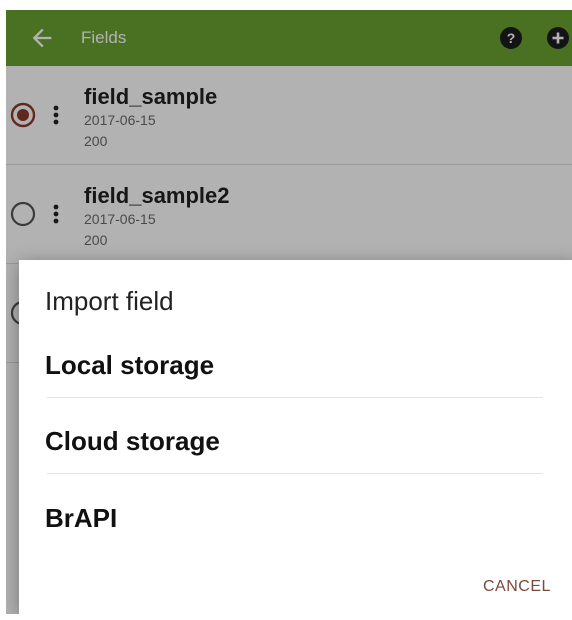  I want to click on option-local-storage: Local storage, so click(293, 365).